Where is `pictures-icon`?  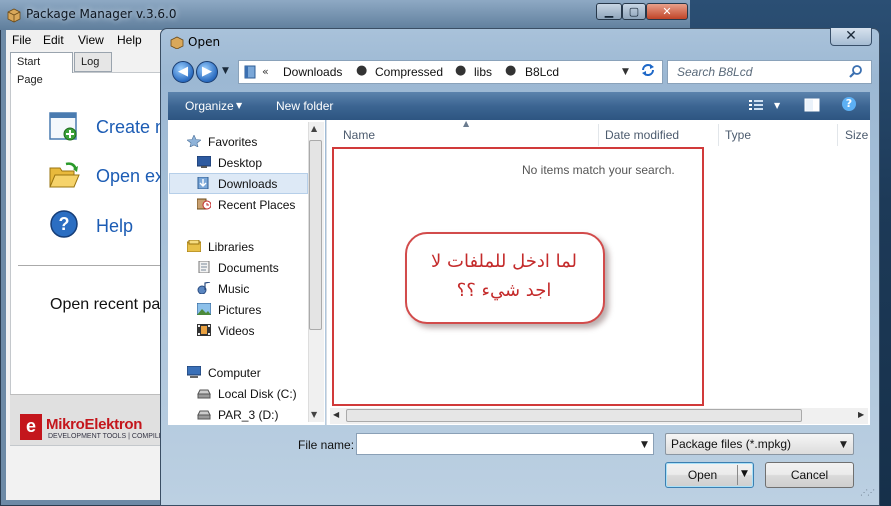
pictures-icon is located at coordinates (204, 309).